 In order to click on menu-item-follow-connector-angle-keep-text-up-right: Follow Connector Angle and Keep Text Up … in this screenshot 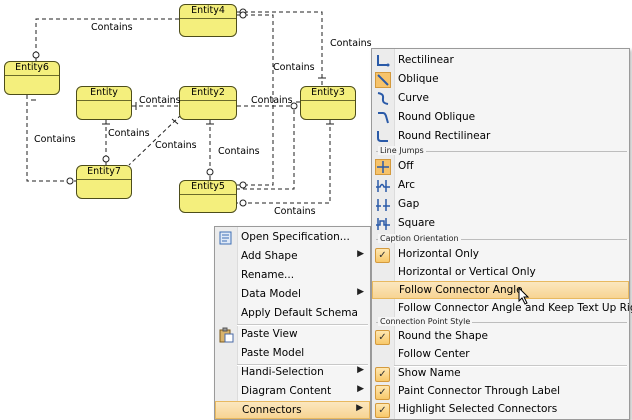, I will do `click(502, 309)`.